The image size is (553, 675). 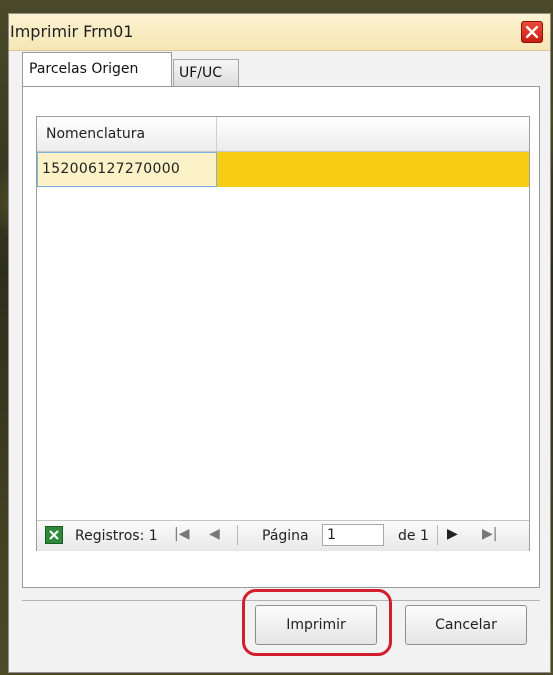 I want to click on close-icon, so click(x=532, y=32).